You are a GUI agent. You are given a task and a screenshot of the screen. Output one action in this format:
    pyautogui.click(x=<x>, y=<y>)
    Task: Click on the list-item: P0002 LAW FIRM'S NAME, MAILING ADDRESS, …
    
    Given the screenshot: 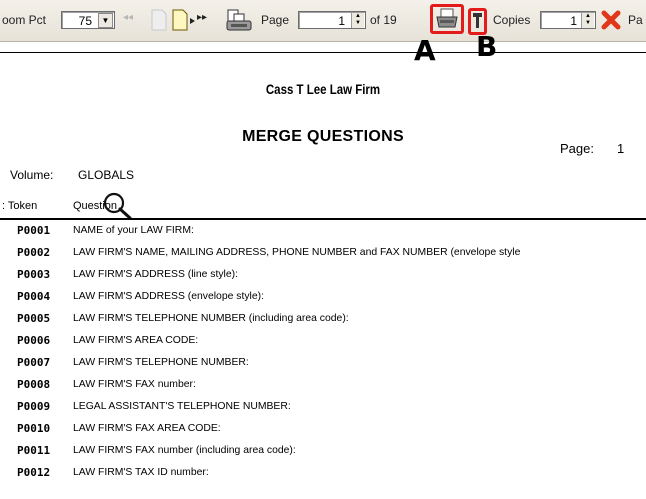 What is the action you would take?
    pyautogui.click(x=323, y=256)
    